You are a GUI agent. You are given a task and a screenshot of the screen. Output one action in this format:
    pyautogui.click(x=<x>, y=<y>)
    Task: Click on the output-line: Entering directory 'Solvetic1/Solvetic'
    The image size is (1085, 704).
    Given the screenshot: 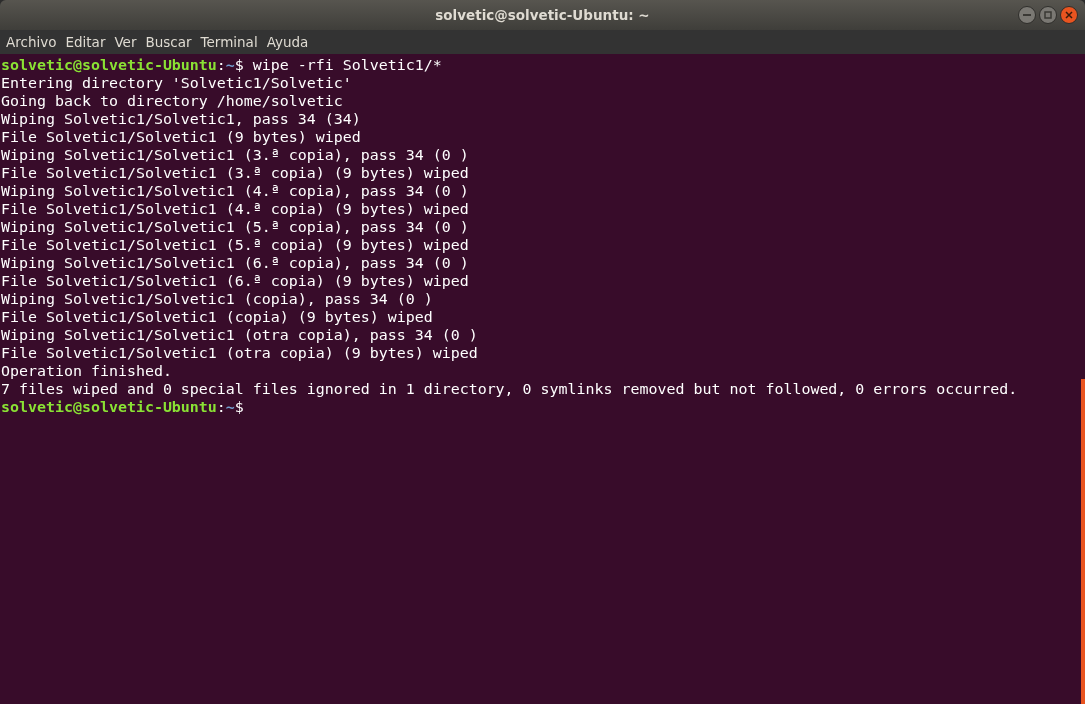 What is the action you would take?
    pyautogui.click(x=176, y=83)
    